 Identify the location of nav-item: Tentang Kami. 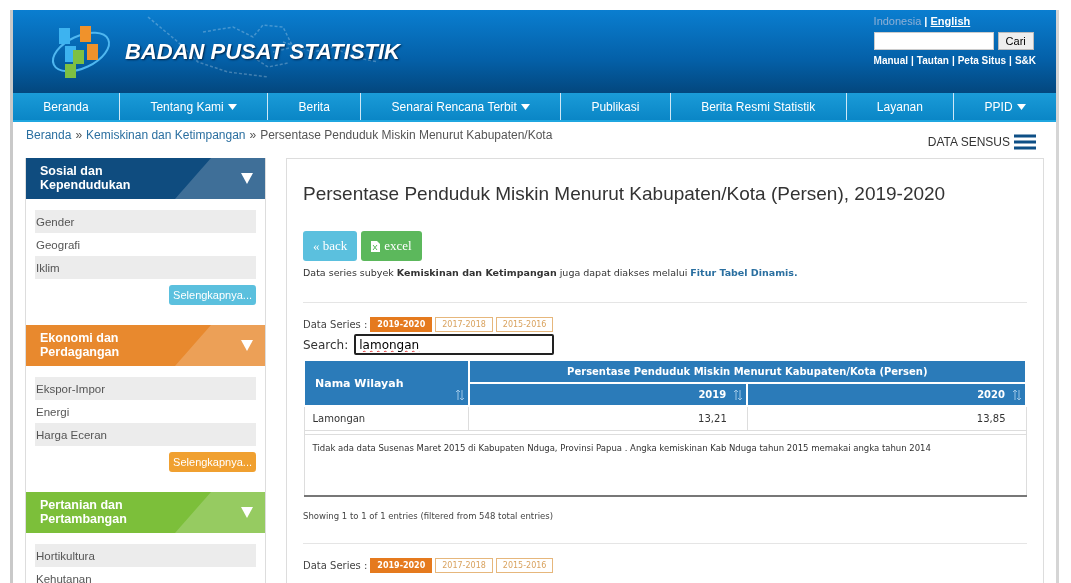
(194, 106).